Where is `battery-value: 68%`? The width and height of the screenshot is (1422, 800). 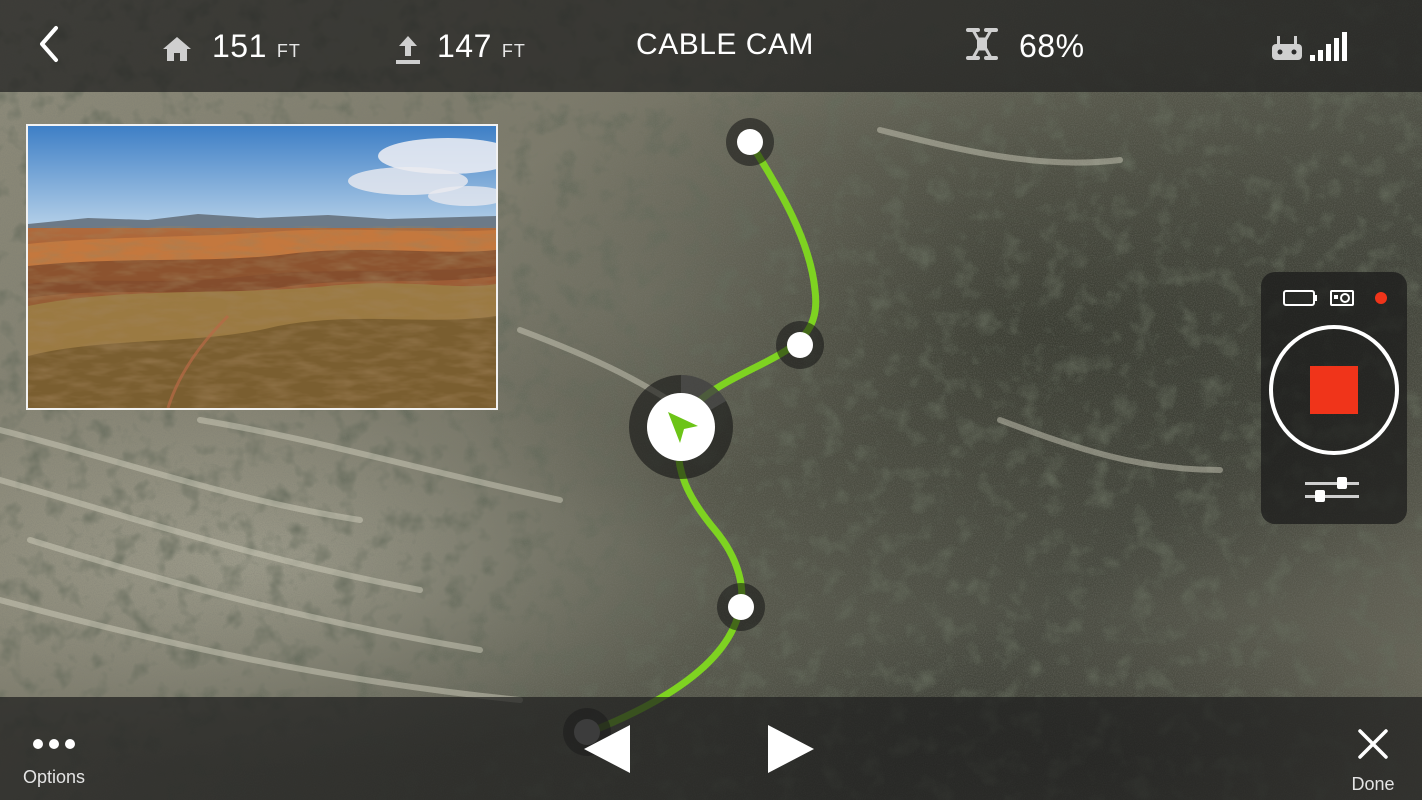 battery-value: 68% is located at coordinates (1052, 46).